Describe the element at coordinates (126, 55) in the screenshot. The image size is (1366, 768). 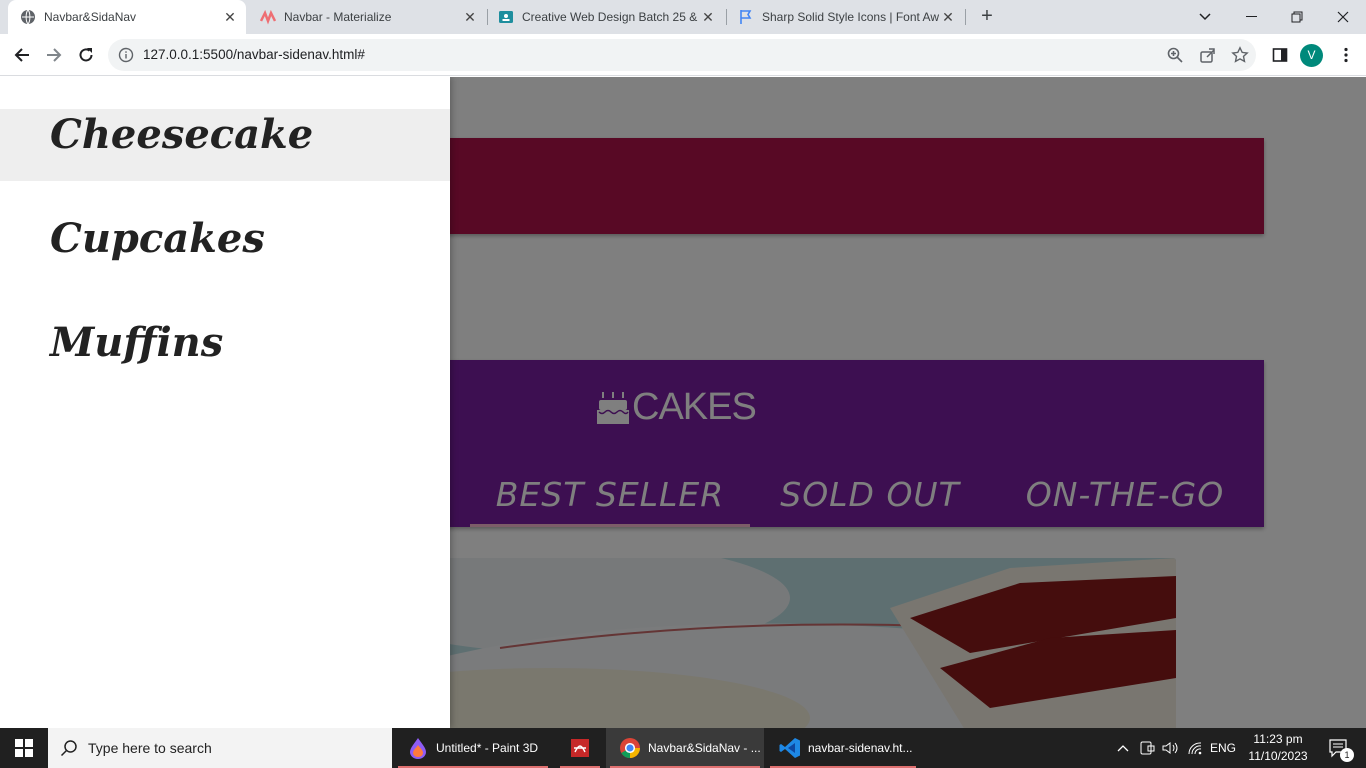
I see `info-icon` at that location.